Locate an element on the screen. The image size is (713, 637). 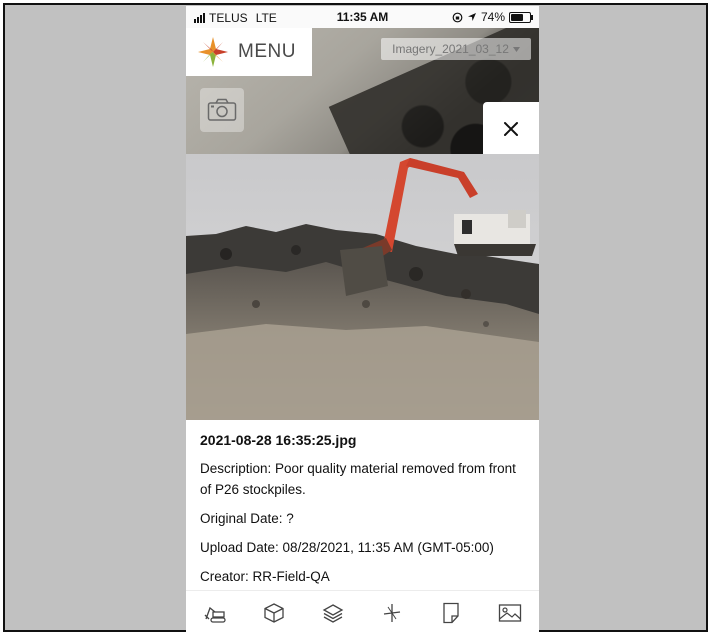
measure-icon is located at coordinates (391, 612).